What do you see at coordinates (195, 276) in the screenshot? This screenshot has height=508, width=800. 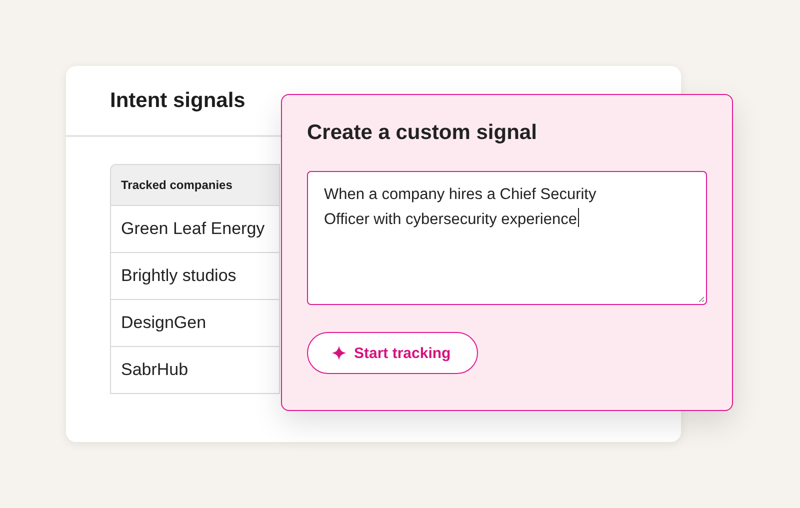 I see `company-cell: Brightly studios` at bounding box center [195, 276].